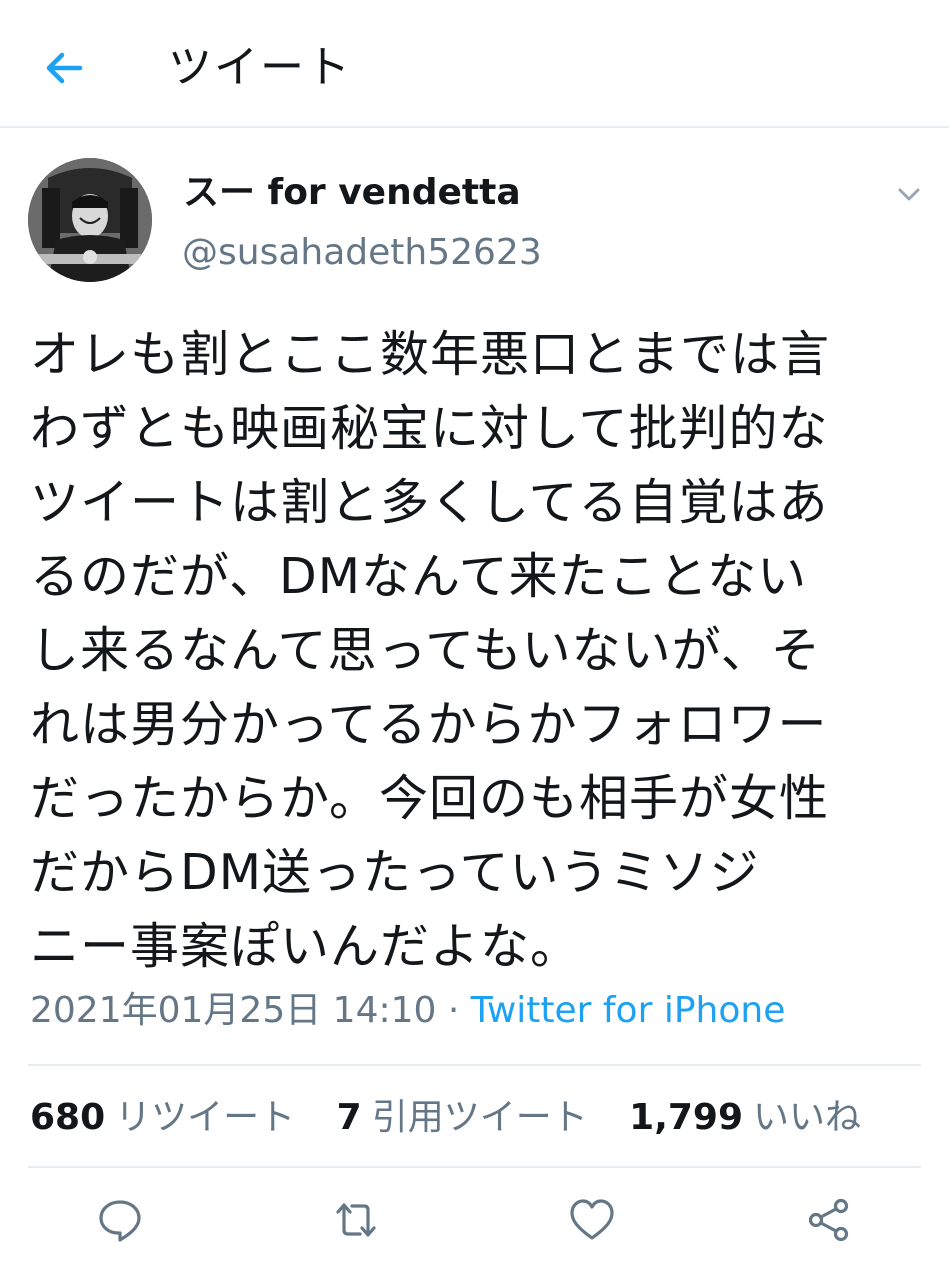  I want to click on tweet-text-line: だからDM送ったっていうミソジ, so click(395, 872).